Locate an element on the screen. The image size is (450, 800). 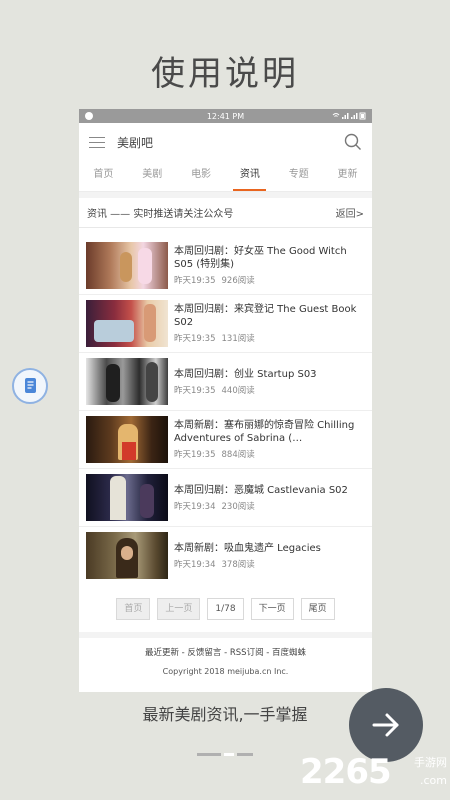
app-bar: 美剧吧 is located at coordinates (225, 142).